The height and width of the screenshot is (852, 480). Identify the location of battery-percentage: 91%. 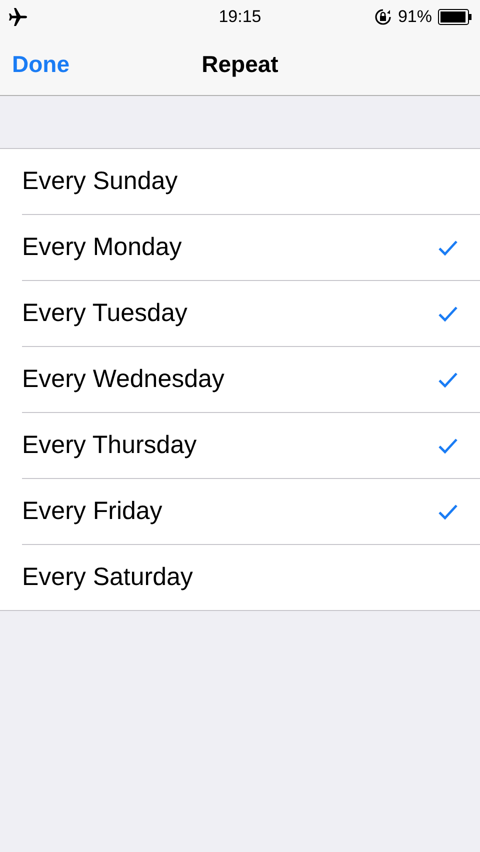
(415, 17).